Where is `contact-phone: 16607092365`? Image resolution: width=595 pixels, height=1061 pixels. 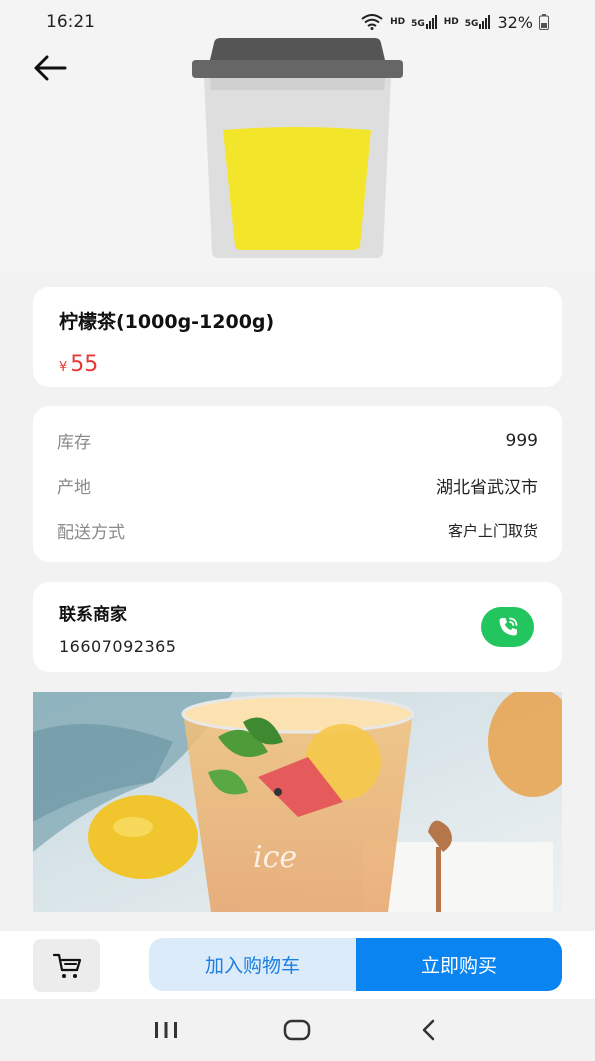 contact-phone: 16607092365 is located at coordinates (118, 646).